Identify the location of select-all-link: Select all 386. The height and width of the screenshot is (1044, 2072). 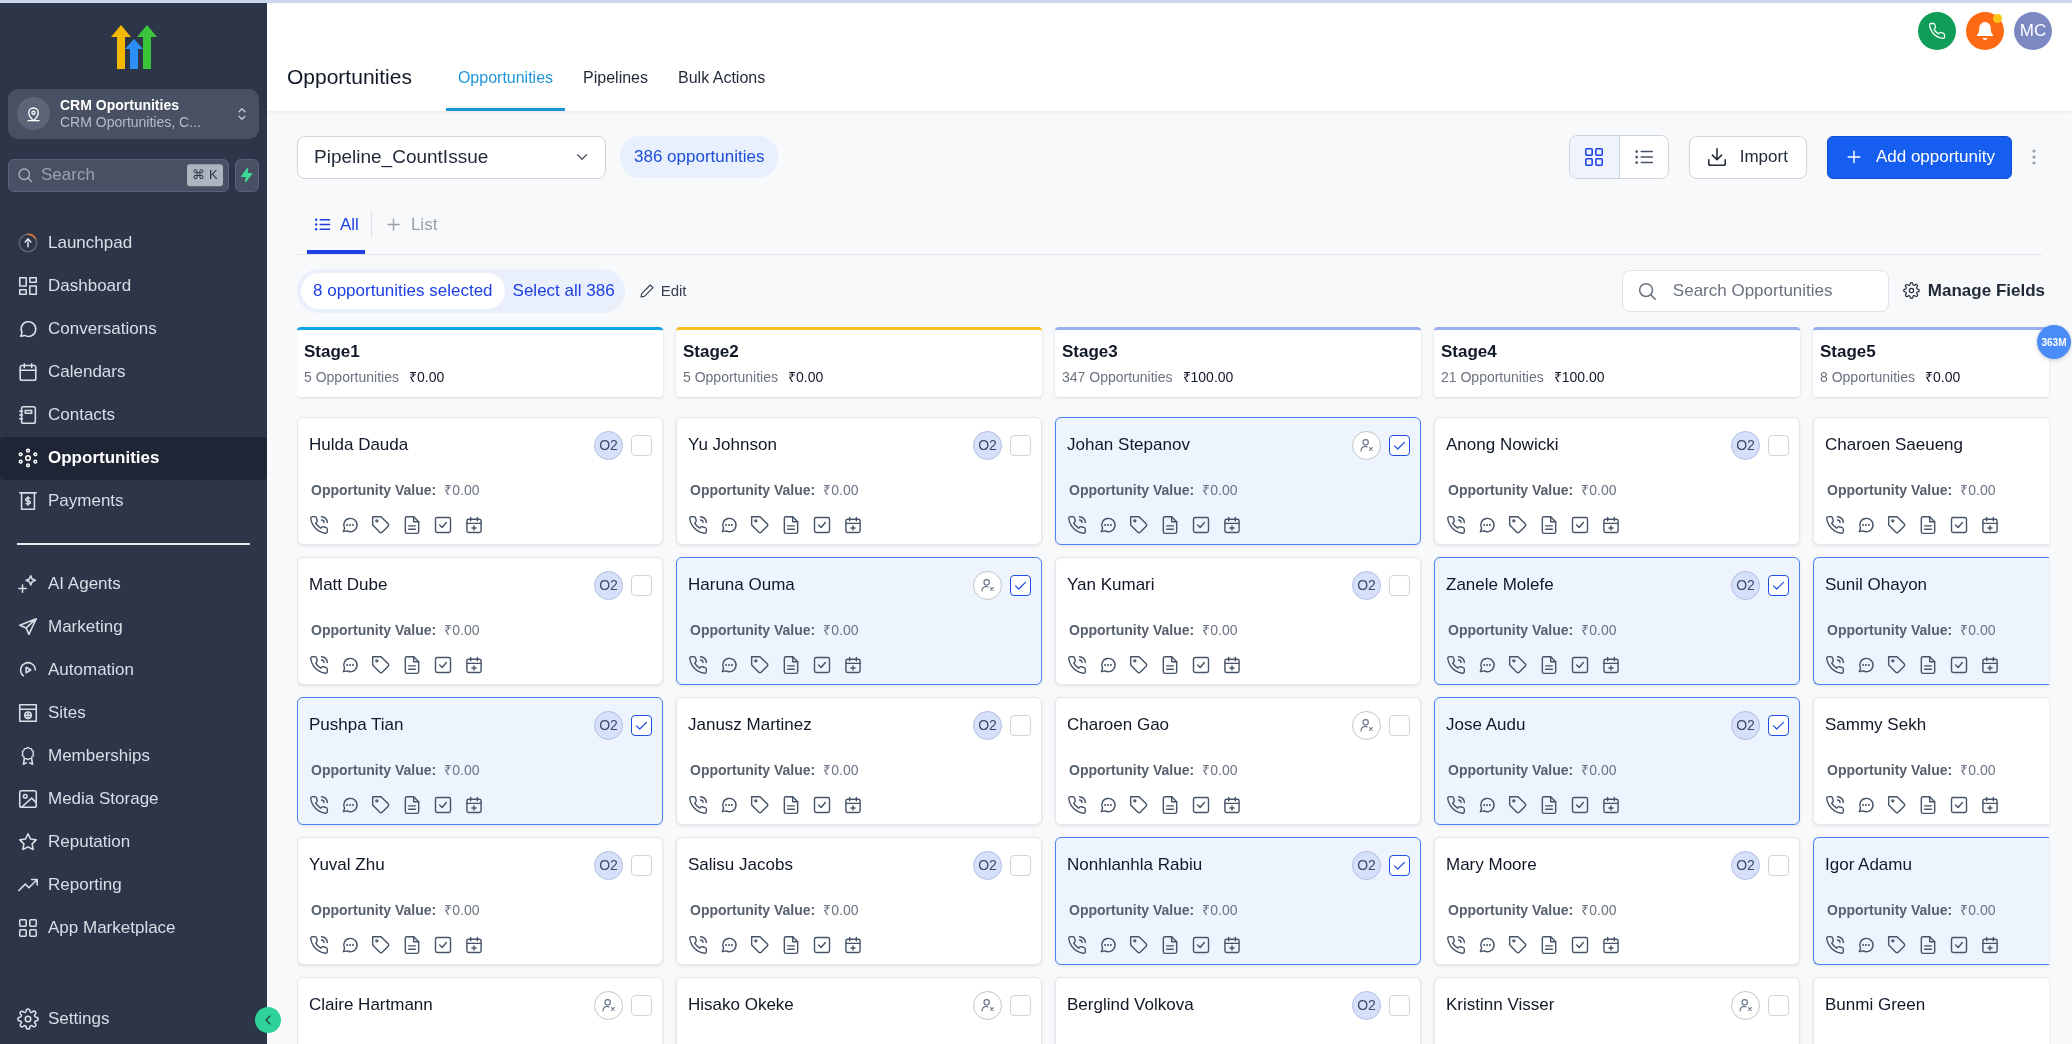
(566, 291).